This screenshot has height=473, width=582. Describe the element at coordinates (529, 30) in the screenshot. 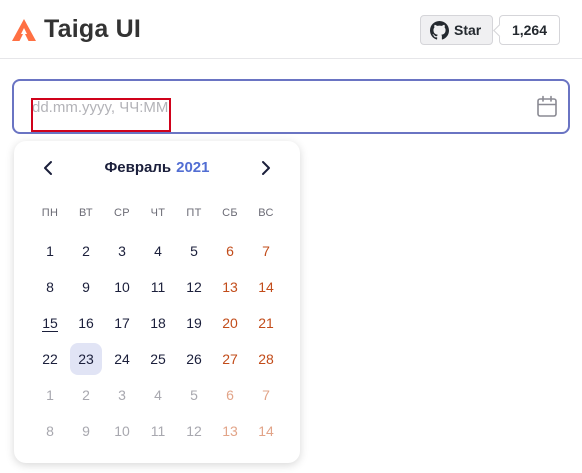

I see `github-star-count: 1,264` at that location.